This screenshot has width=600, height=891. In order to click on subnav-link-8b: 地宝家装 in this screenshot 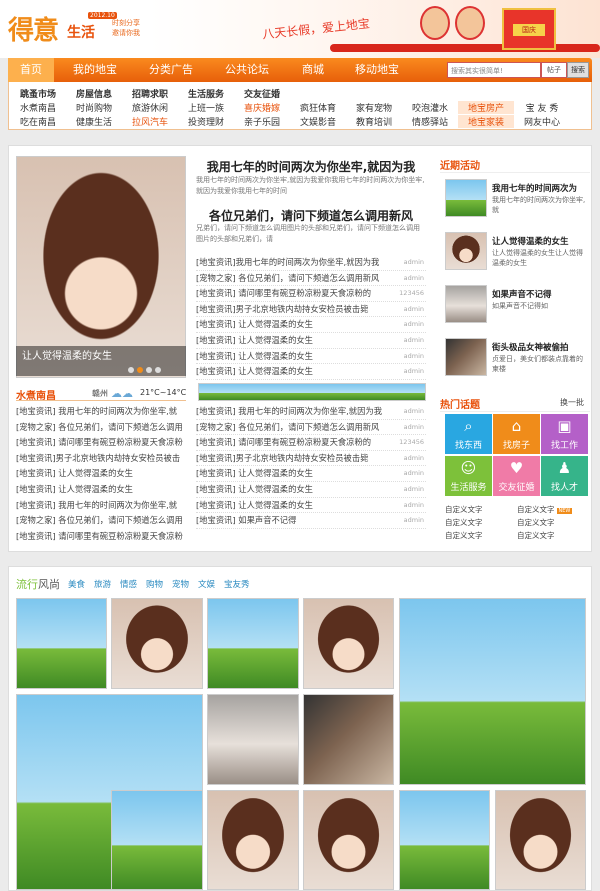, I will do `click(486, 121)`.